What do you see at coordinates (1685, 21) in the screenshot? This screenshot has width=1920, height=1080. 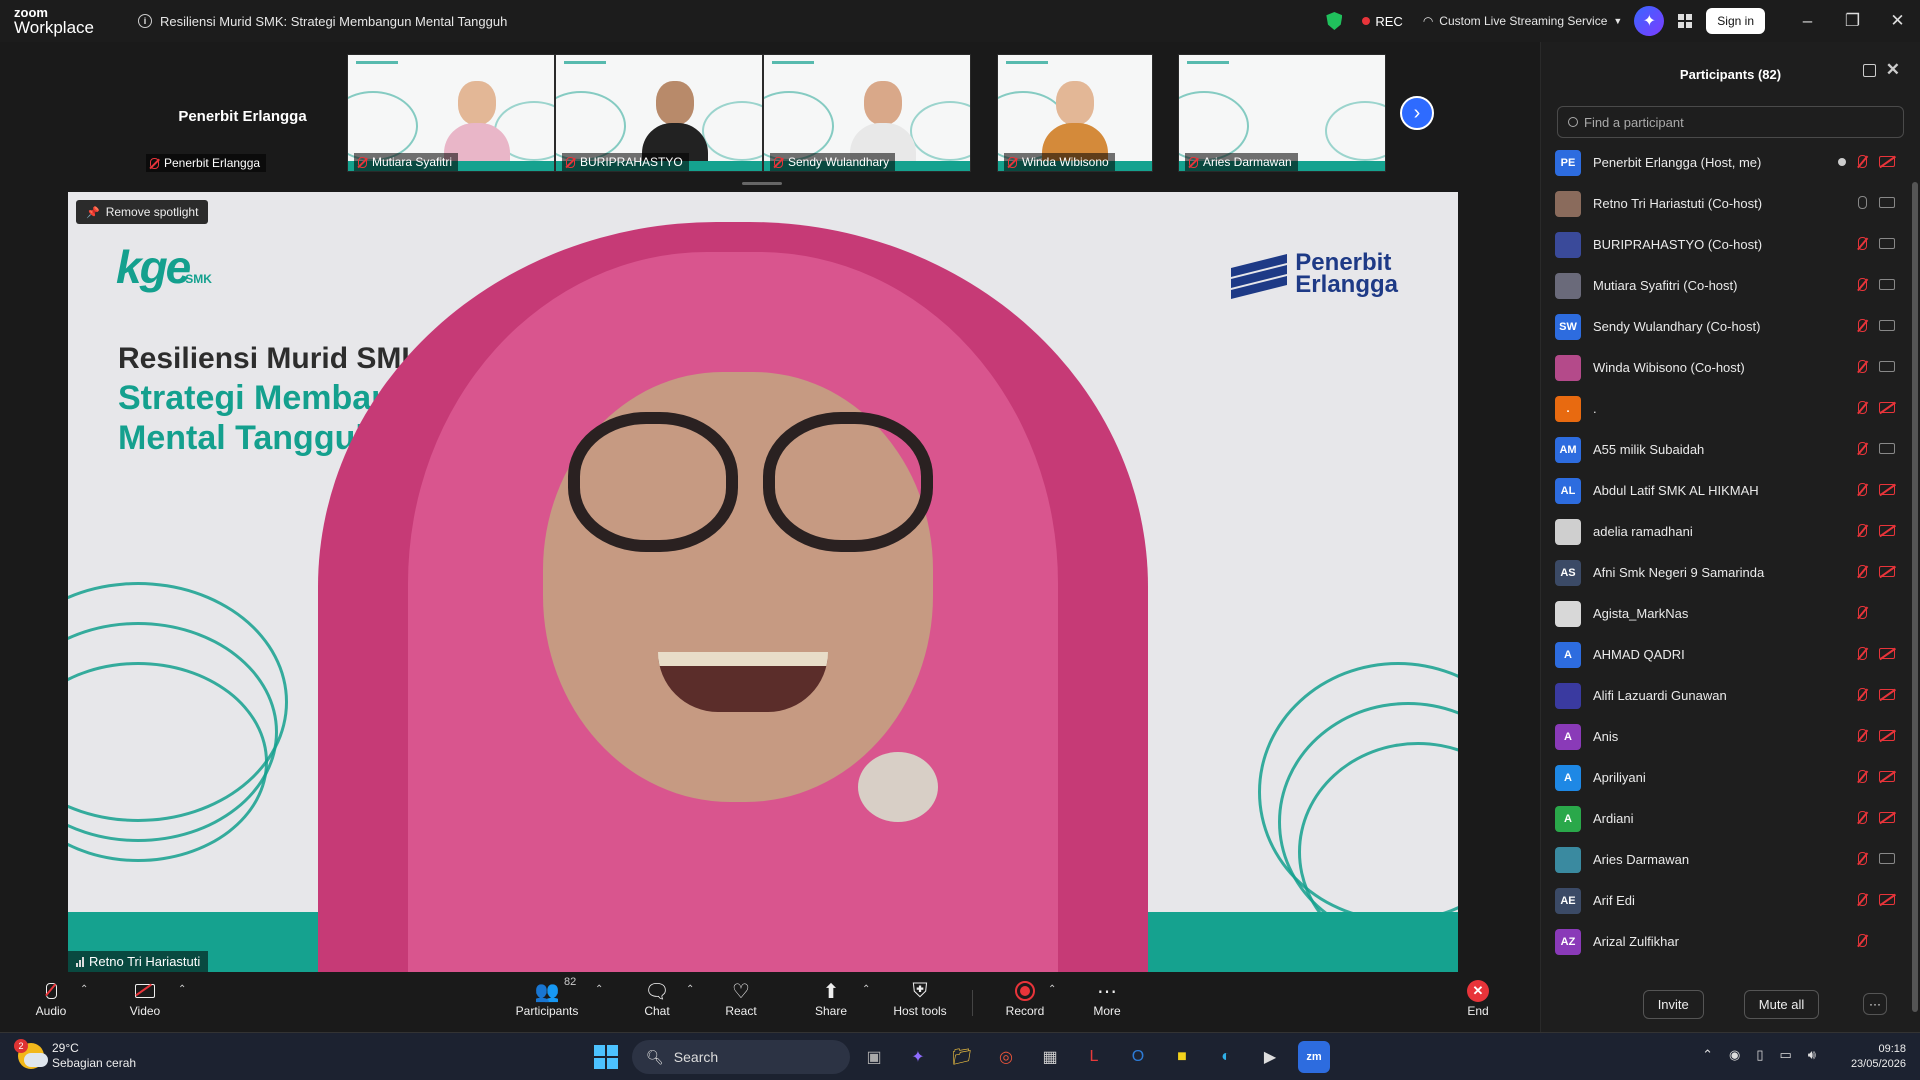 I see `apps-grid-icon` at bounding box center [1685, 21].